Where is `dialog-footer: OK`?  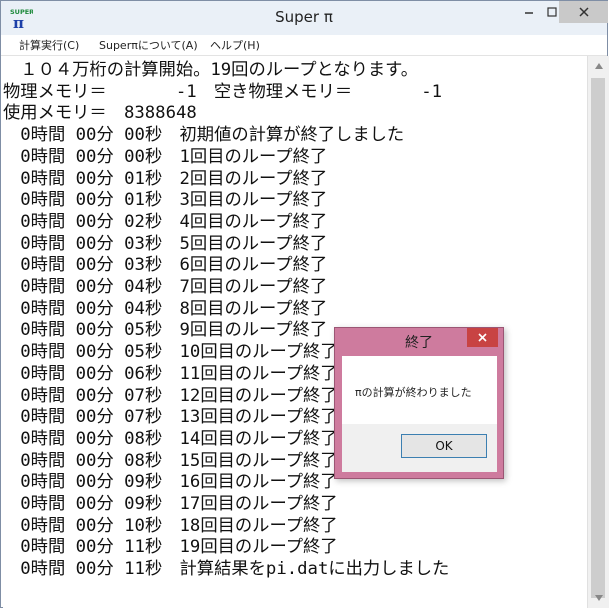
dialog-footer: OK is located at coordinates (419, 448).